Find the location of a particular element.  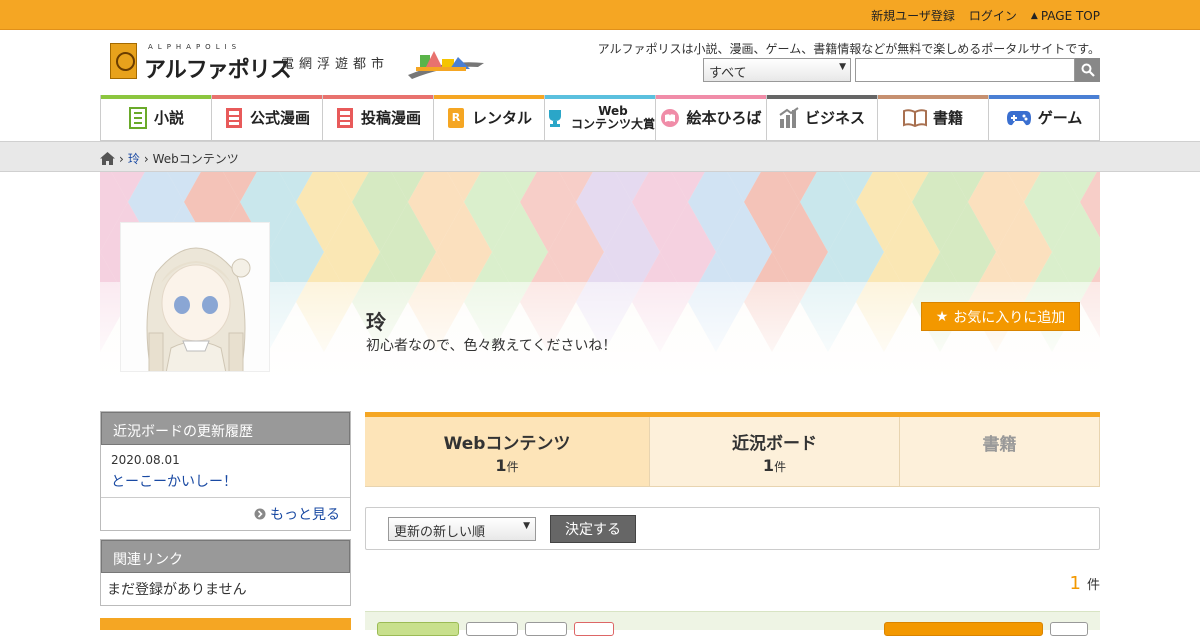

breadcrumb-user-link: 玲 is located at coordinates (134, 158).